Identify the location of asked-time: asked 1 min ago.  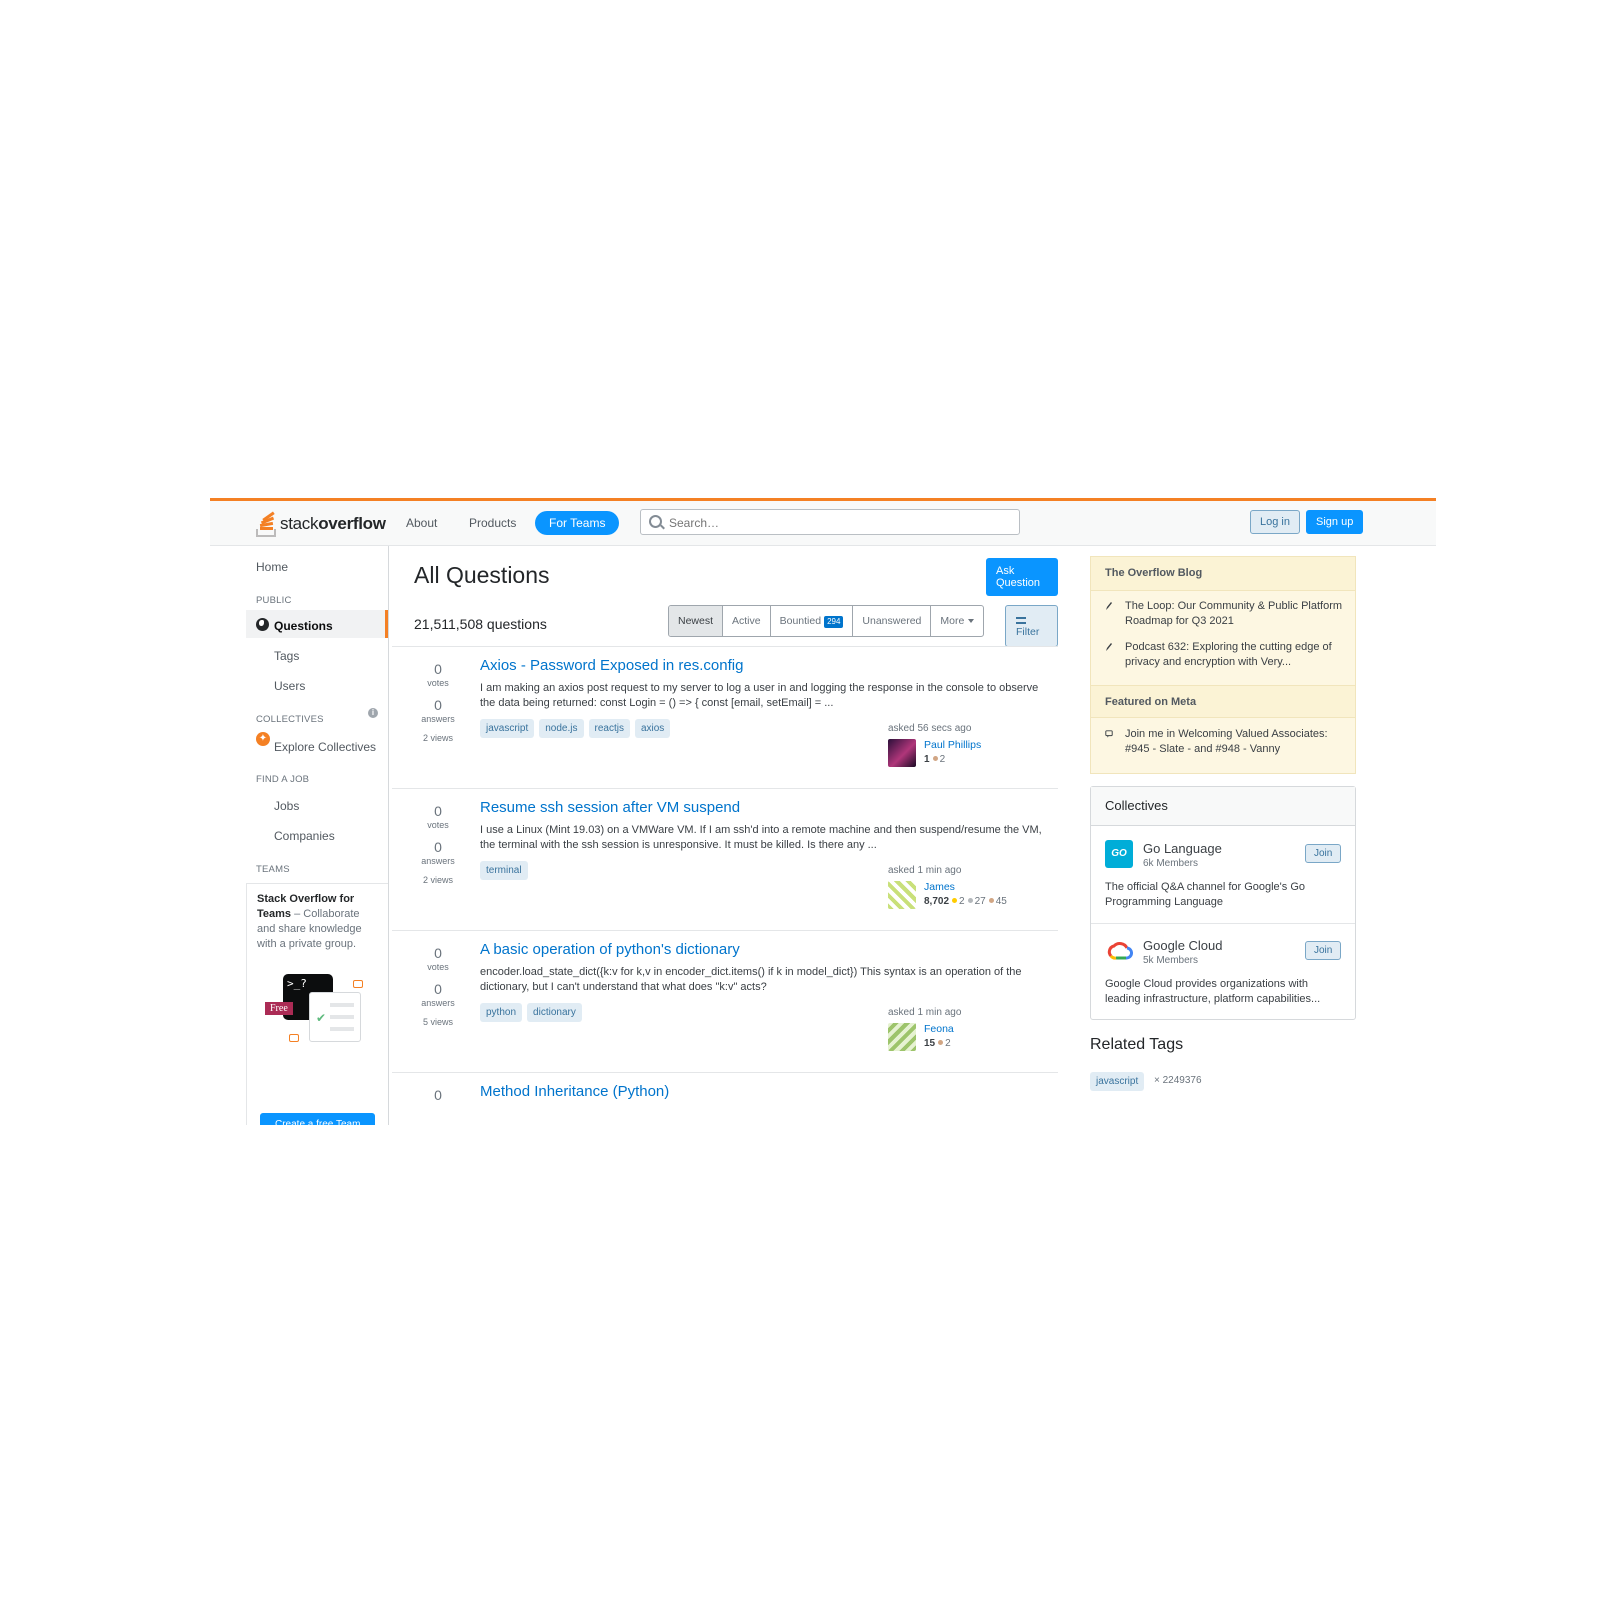
(925, 1012).